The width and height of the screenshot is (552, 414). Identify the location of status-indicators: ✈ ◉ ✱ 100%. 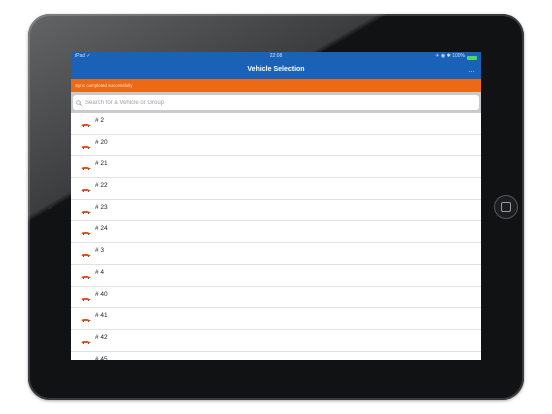
(456, 56).